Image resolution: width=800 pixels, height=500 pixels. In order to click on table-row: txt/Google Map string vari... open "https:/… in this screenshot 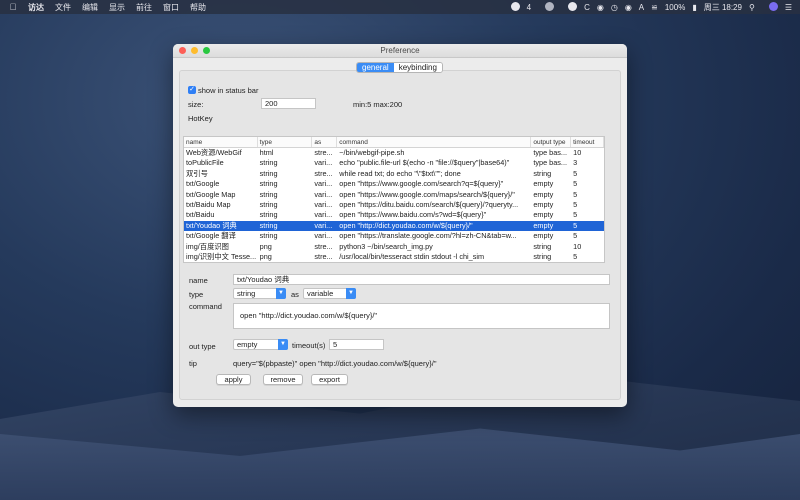, I will do `click(394, 195)`.